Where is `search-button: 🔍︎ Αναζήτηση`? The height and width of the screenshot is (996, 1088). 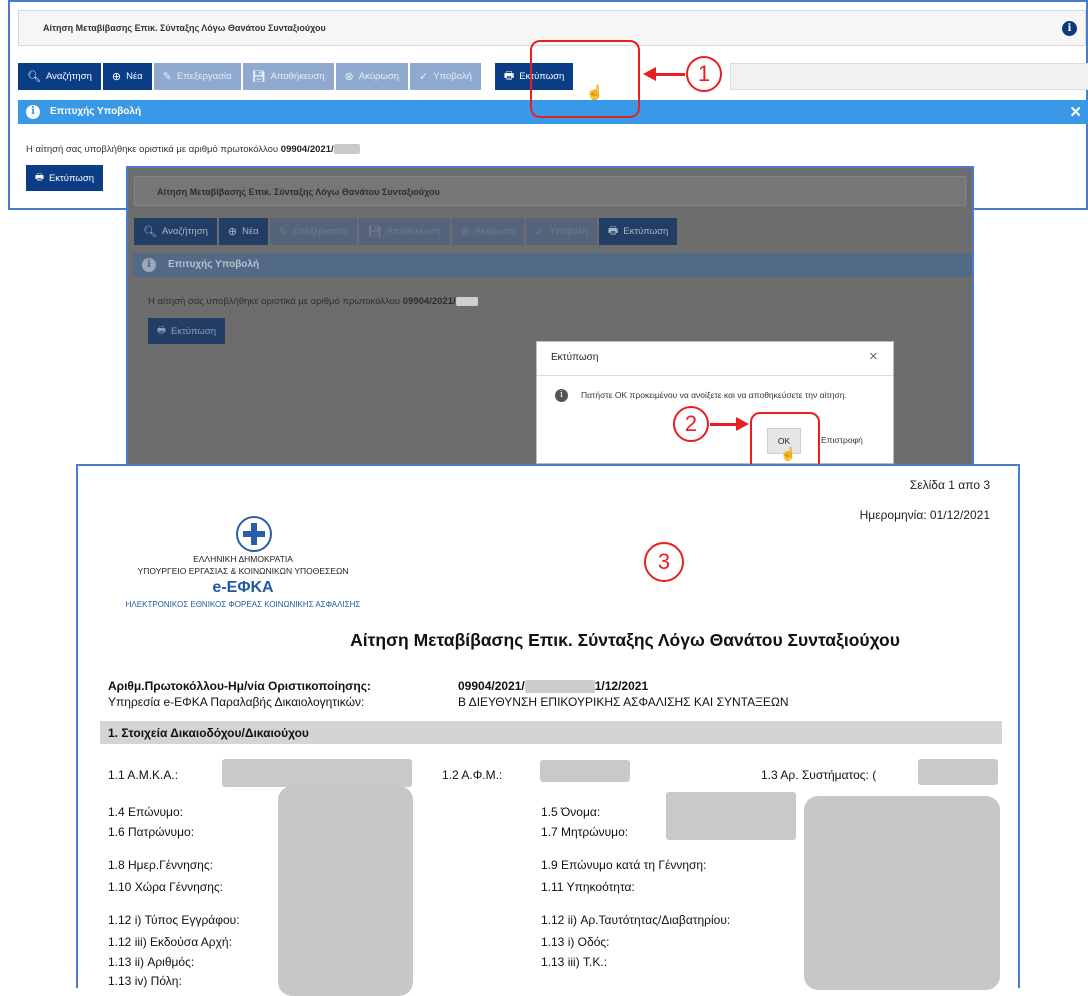 search-button: 🔍︎ Αναζήτηση is located at coordinates (59, 76).